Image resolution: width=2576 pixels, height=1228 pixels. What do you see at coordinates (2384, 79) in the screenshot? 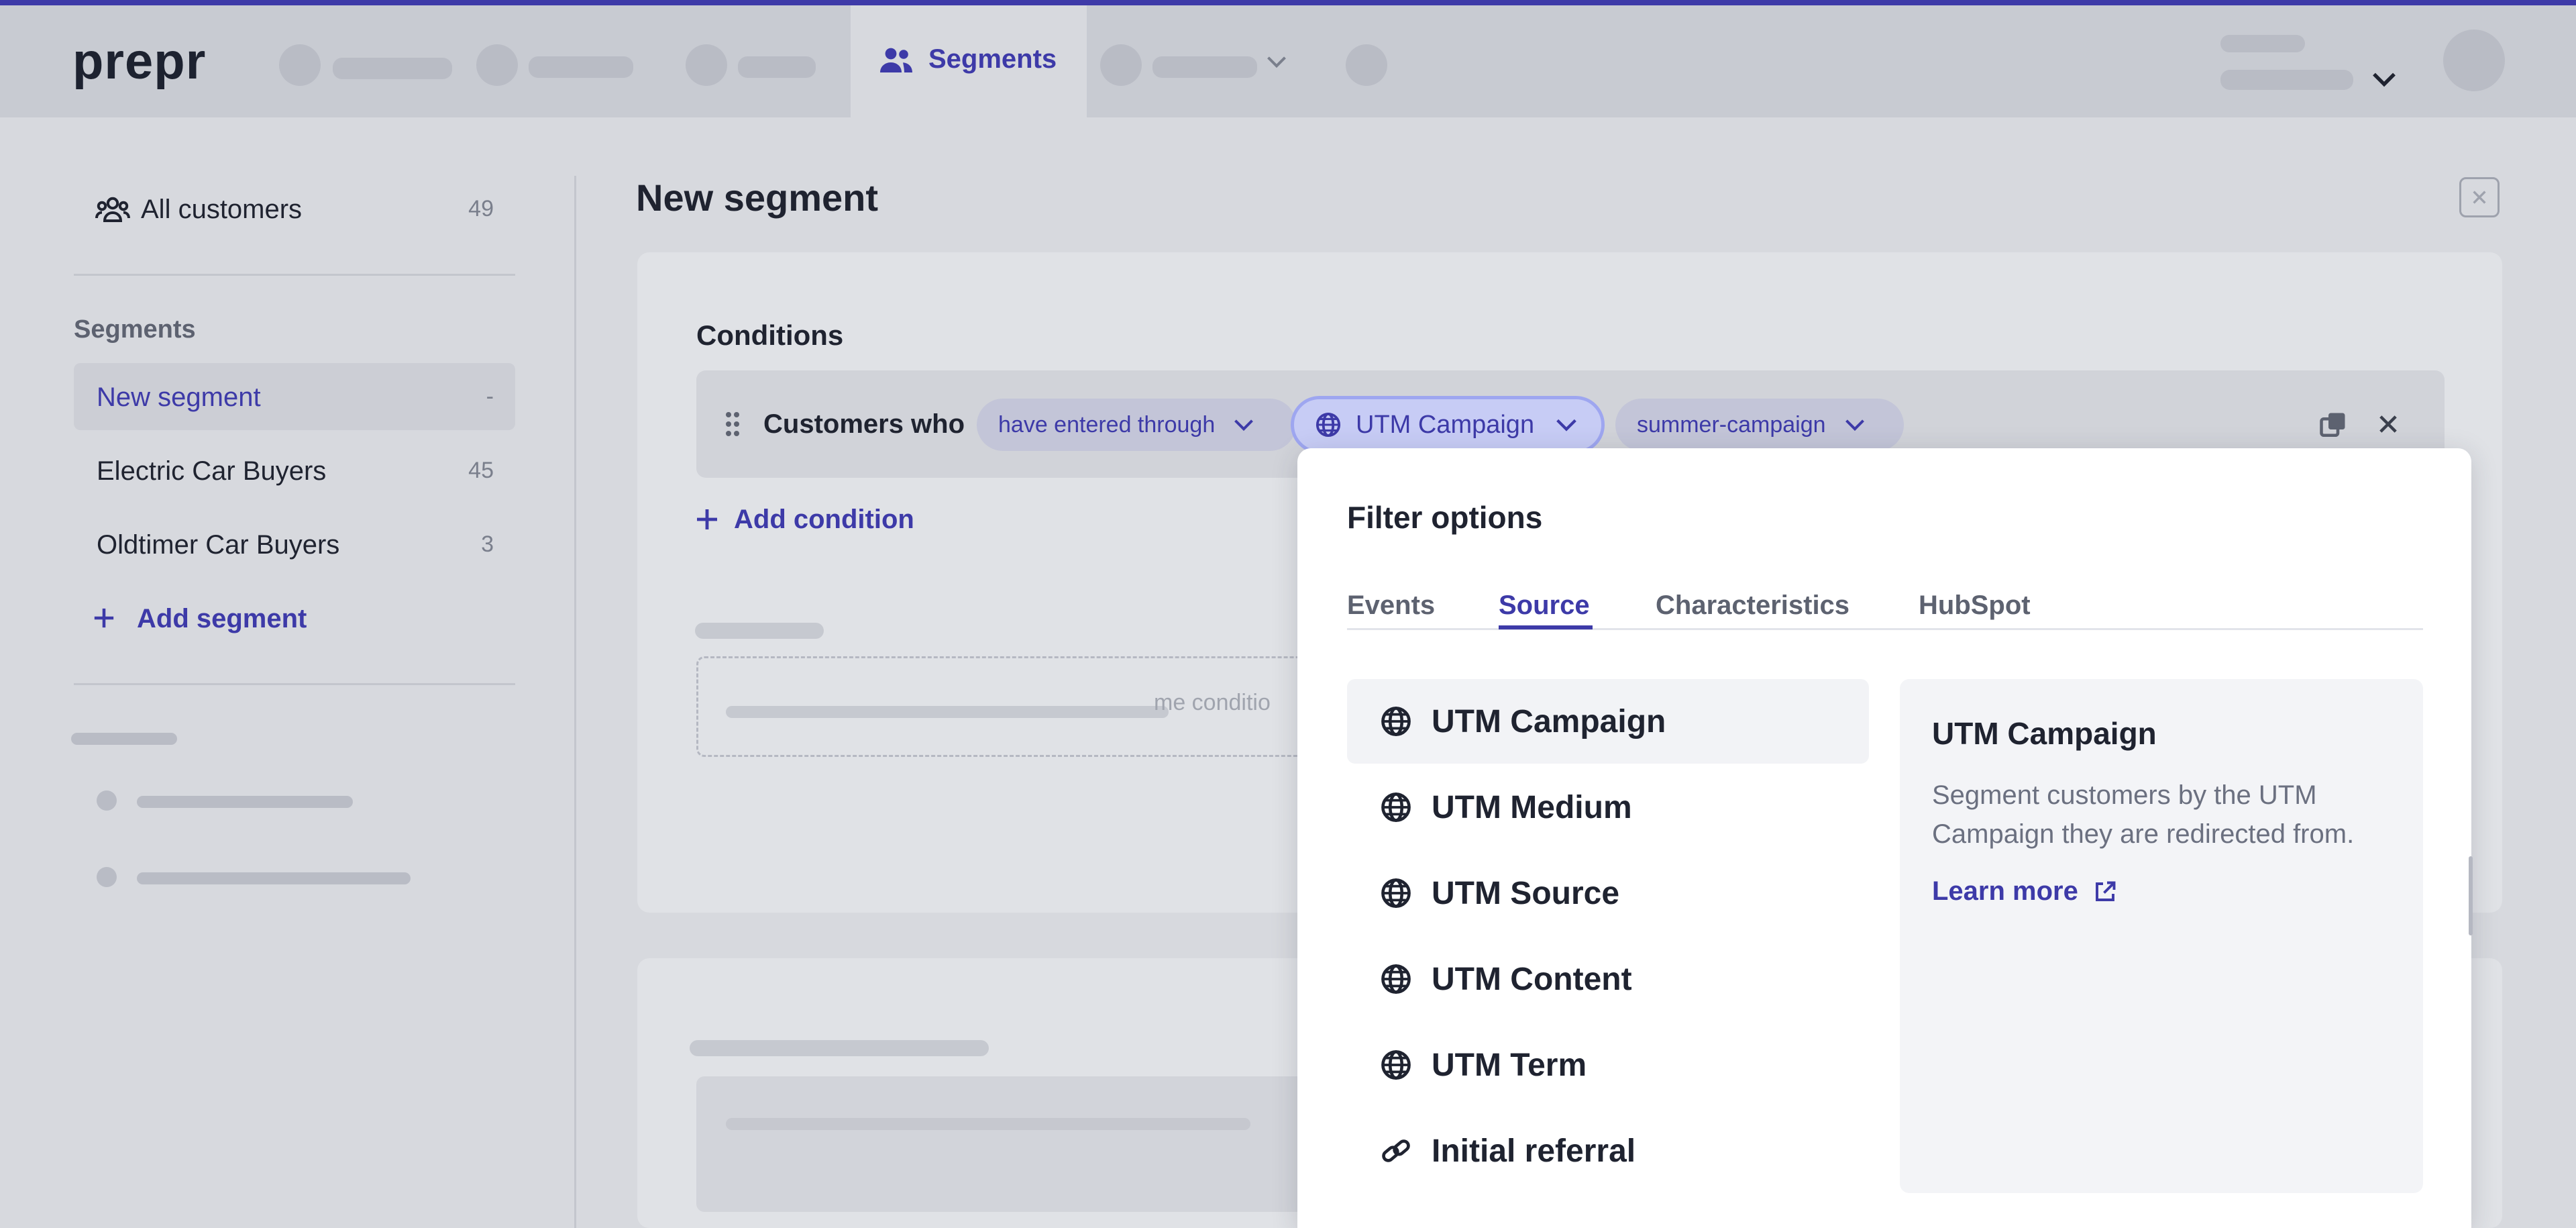
I see `account-chevron-down-icon` at bounding box center [2384, 79].